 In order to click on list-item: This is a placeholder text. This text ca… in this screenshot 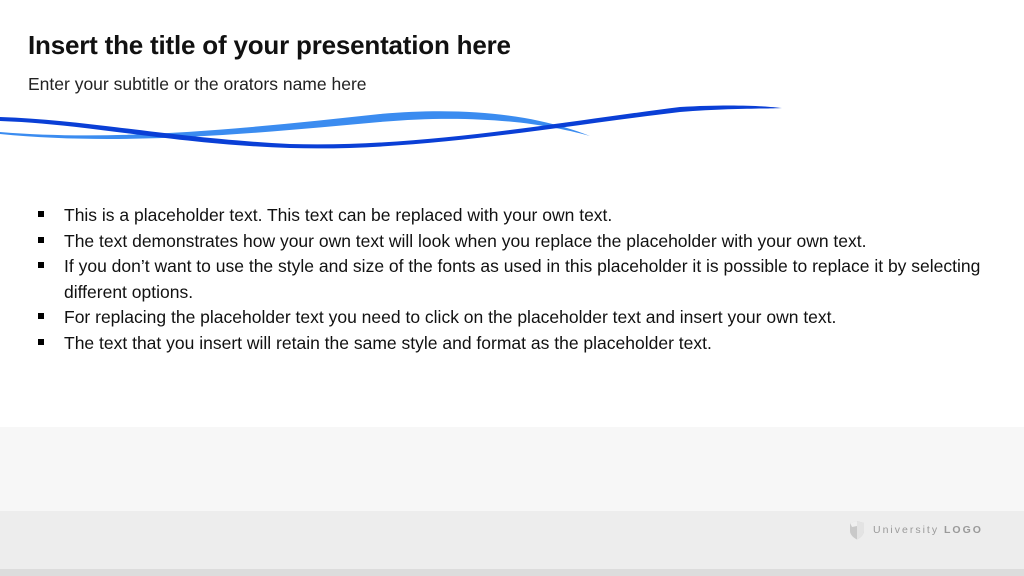, I will do `click(516, 216)`.